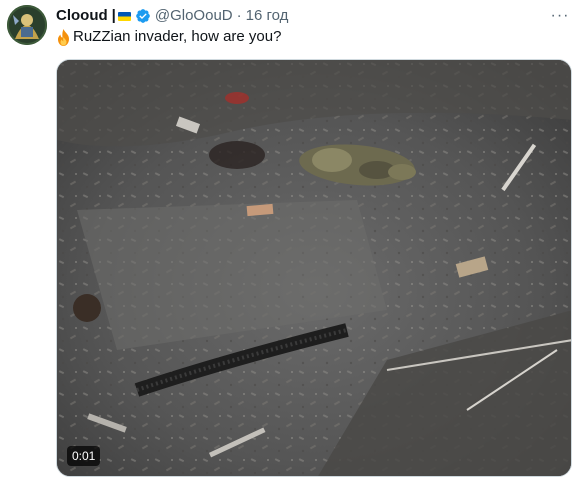  I want to click on tweet-header: Clooud | @GloOouD · 16 год, so click(172, 16).